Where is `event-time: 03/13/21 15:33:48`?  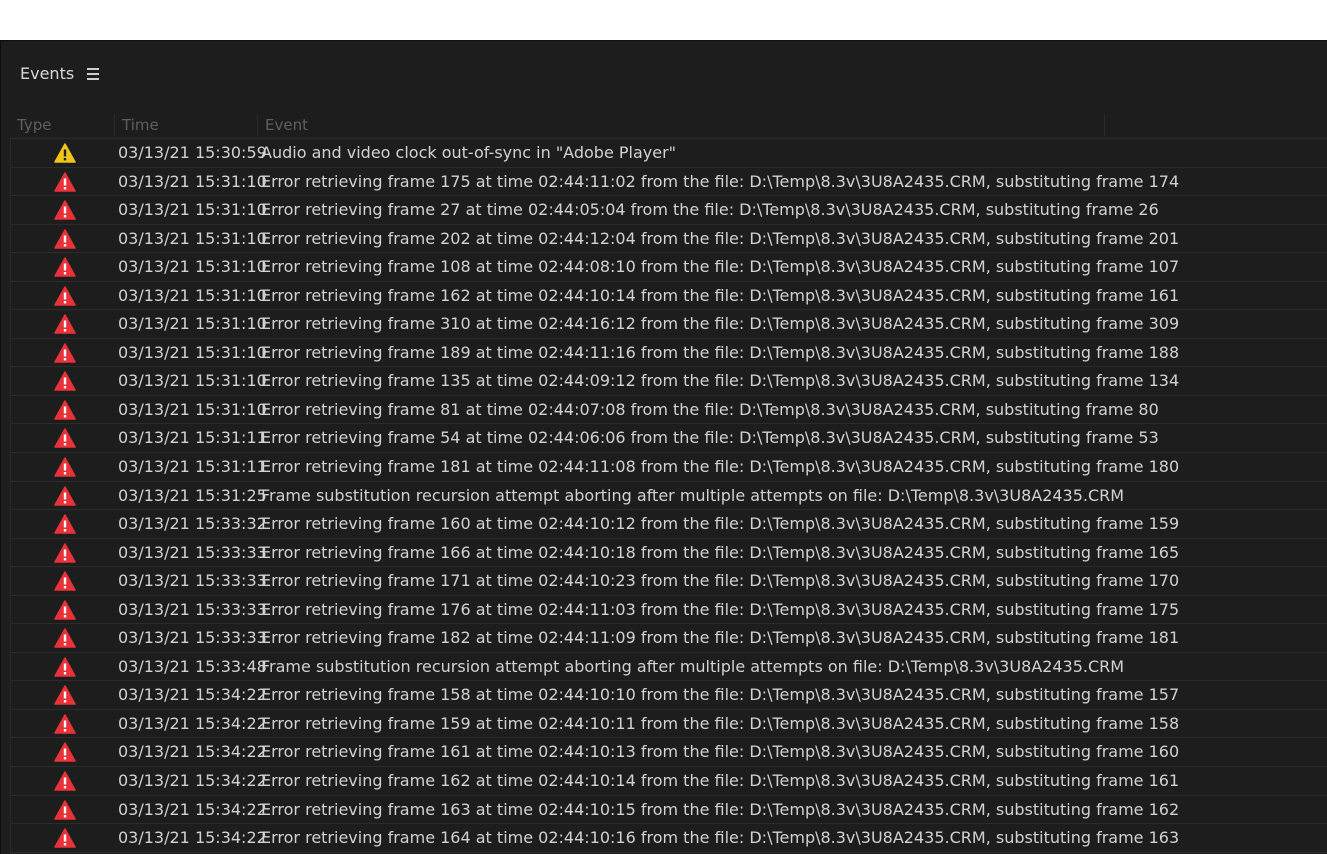
event-time: 03/13/21 15:33:48 is located at coordinates (192, 666).